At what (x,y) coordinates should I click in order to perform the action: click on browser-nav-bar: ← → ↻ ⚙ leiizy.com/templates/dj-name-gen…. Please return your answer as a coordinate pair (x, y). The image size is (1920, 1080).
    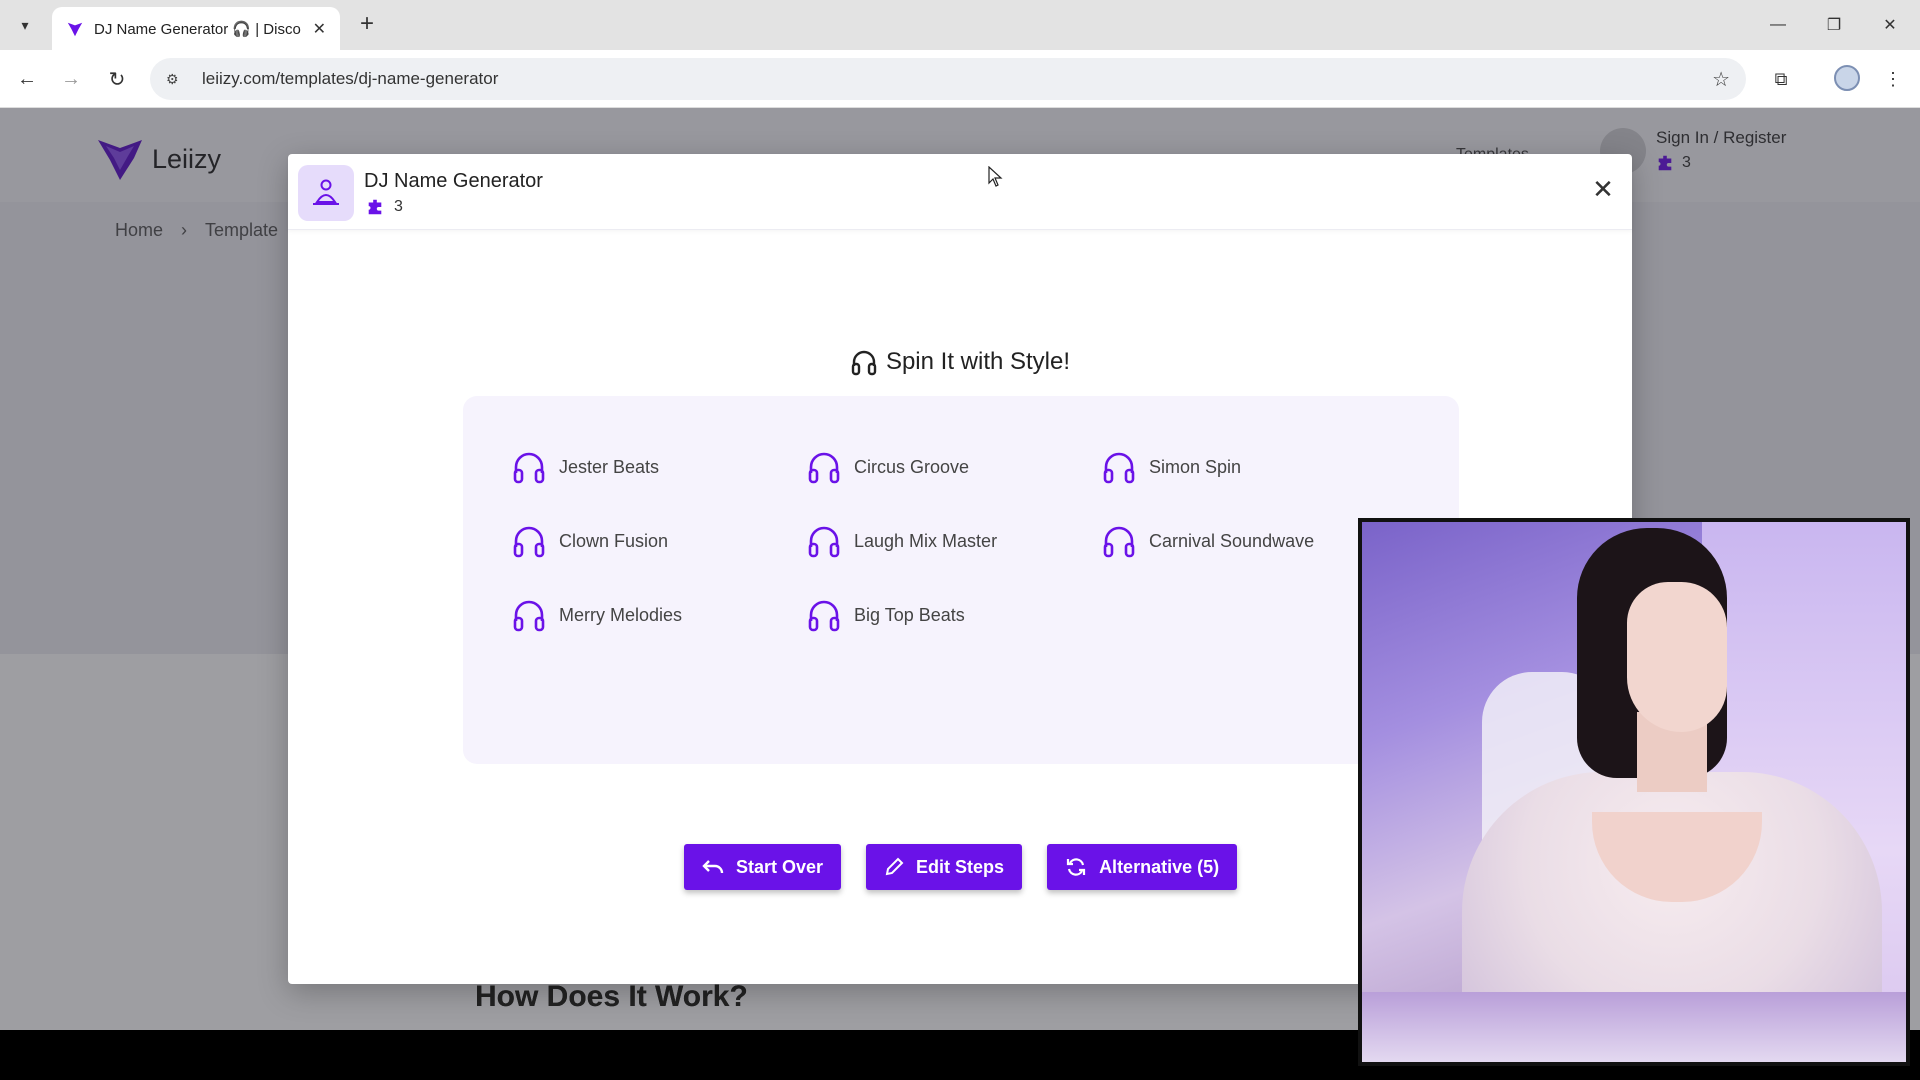
    Looking at the image, I should click on (960, 79).